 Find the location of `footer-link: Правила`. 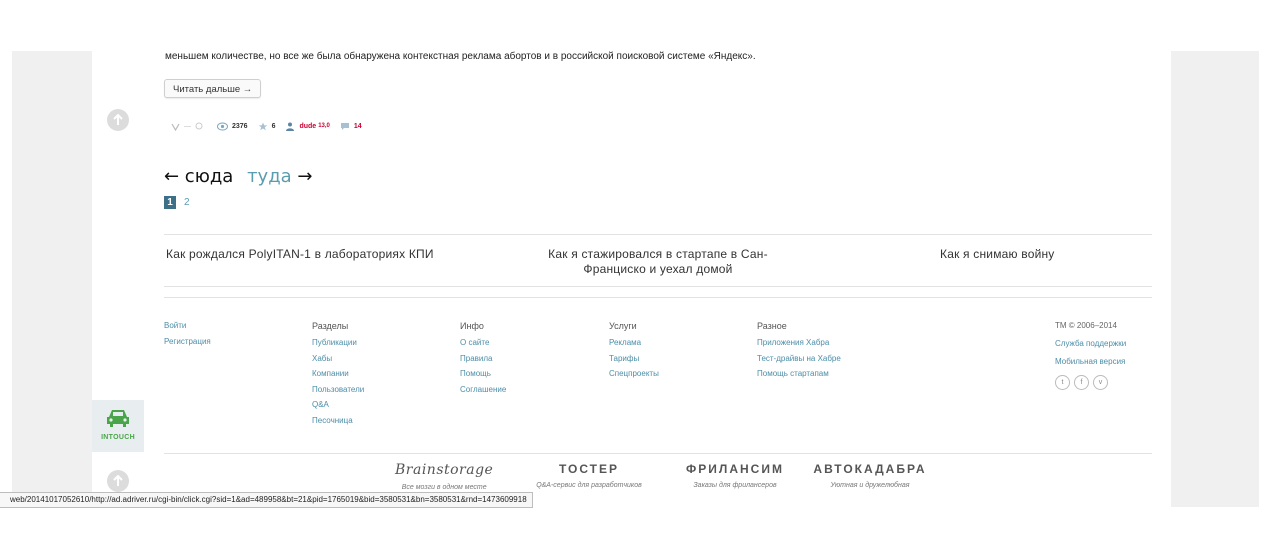

footer-link: Правила is located at coordinates (483, 358).